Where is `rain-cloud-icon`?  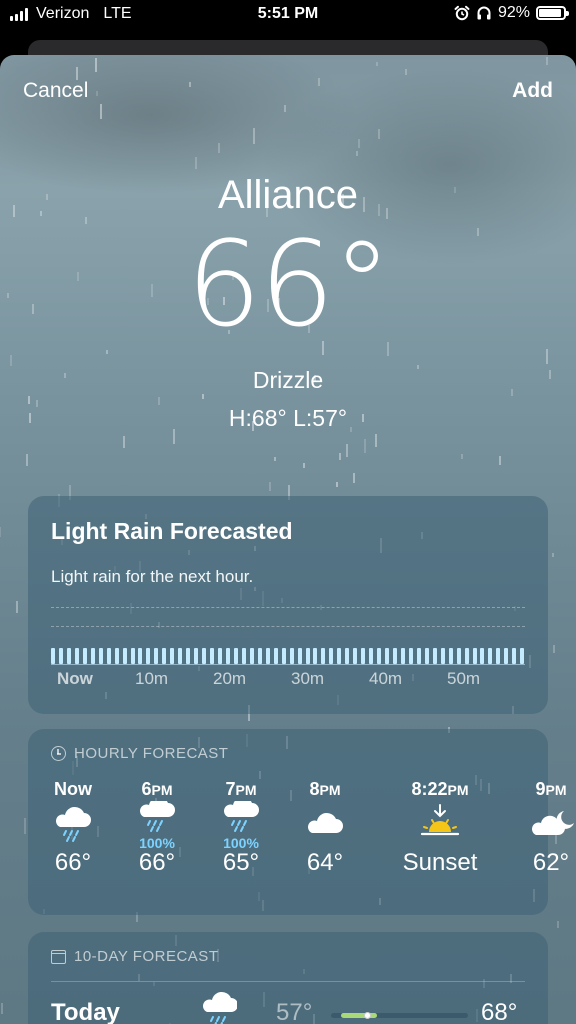
rain-cloud-icon is located at coordinates (73, 824).